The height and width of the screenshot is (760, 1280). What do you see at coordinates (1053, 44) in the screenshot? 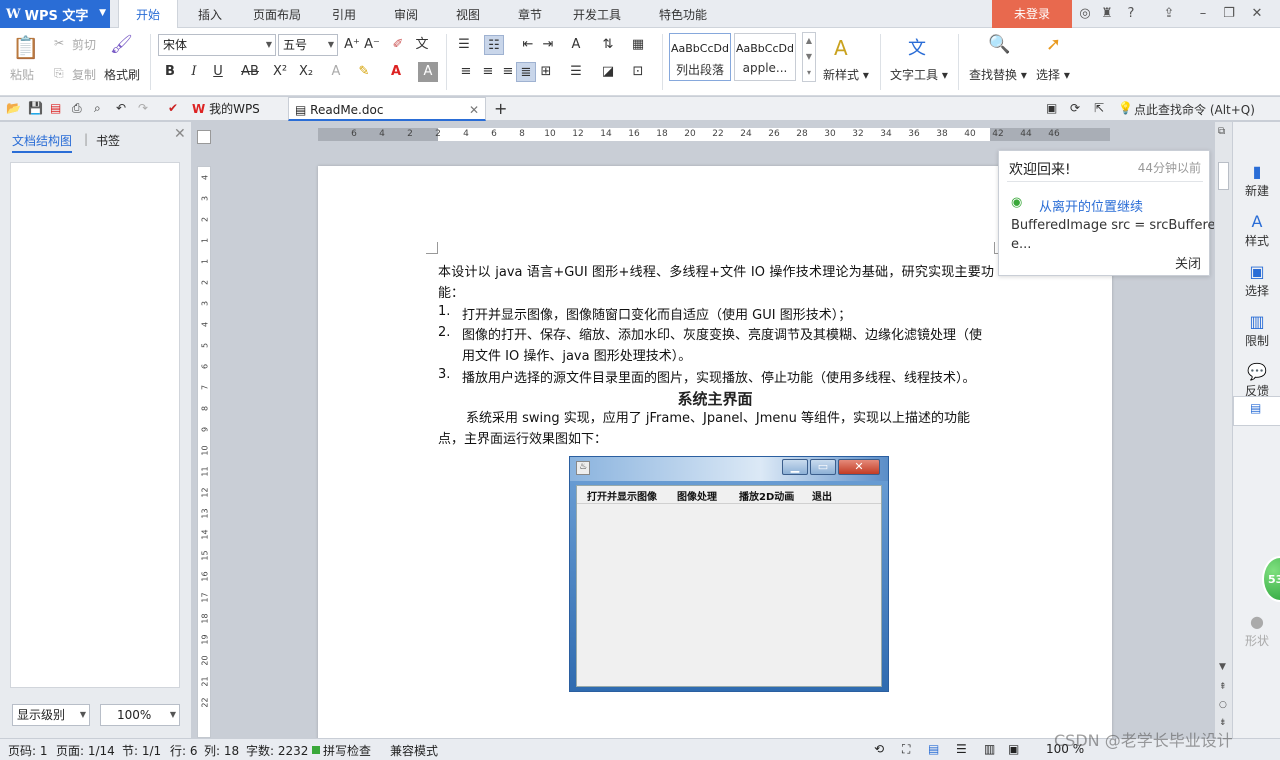
I see `select-cursor-icon: ➚` at bounding box center [1053, 44].